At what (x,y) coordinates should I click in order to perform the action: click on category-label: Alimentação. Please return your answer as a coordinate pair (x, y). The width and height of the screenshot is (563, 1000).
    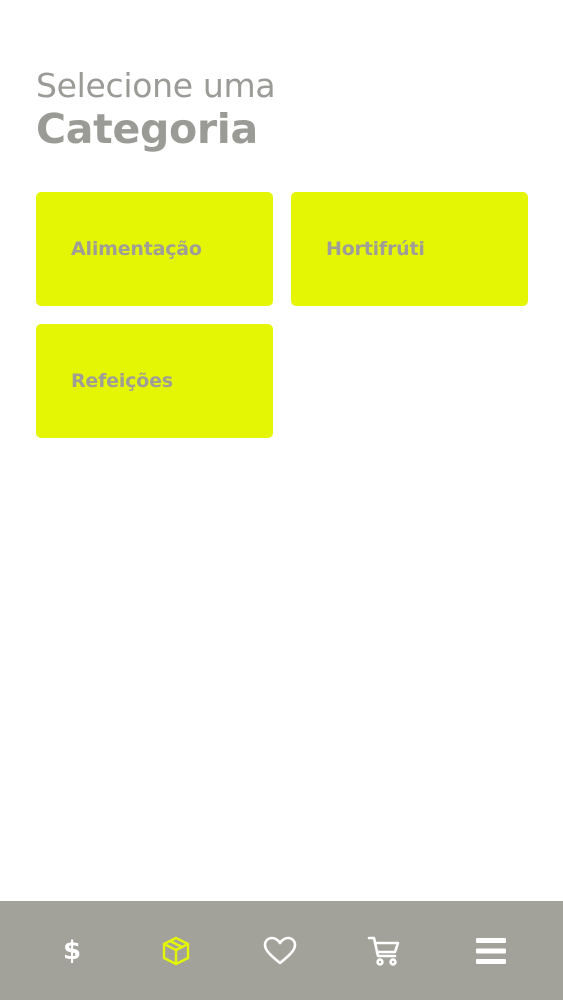
    Looking at the image, I should click on (136, 249).